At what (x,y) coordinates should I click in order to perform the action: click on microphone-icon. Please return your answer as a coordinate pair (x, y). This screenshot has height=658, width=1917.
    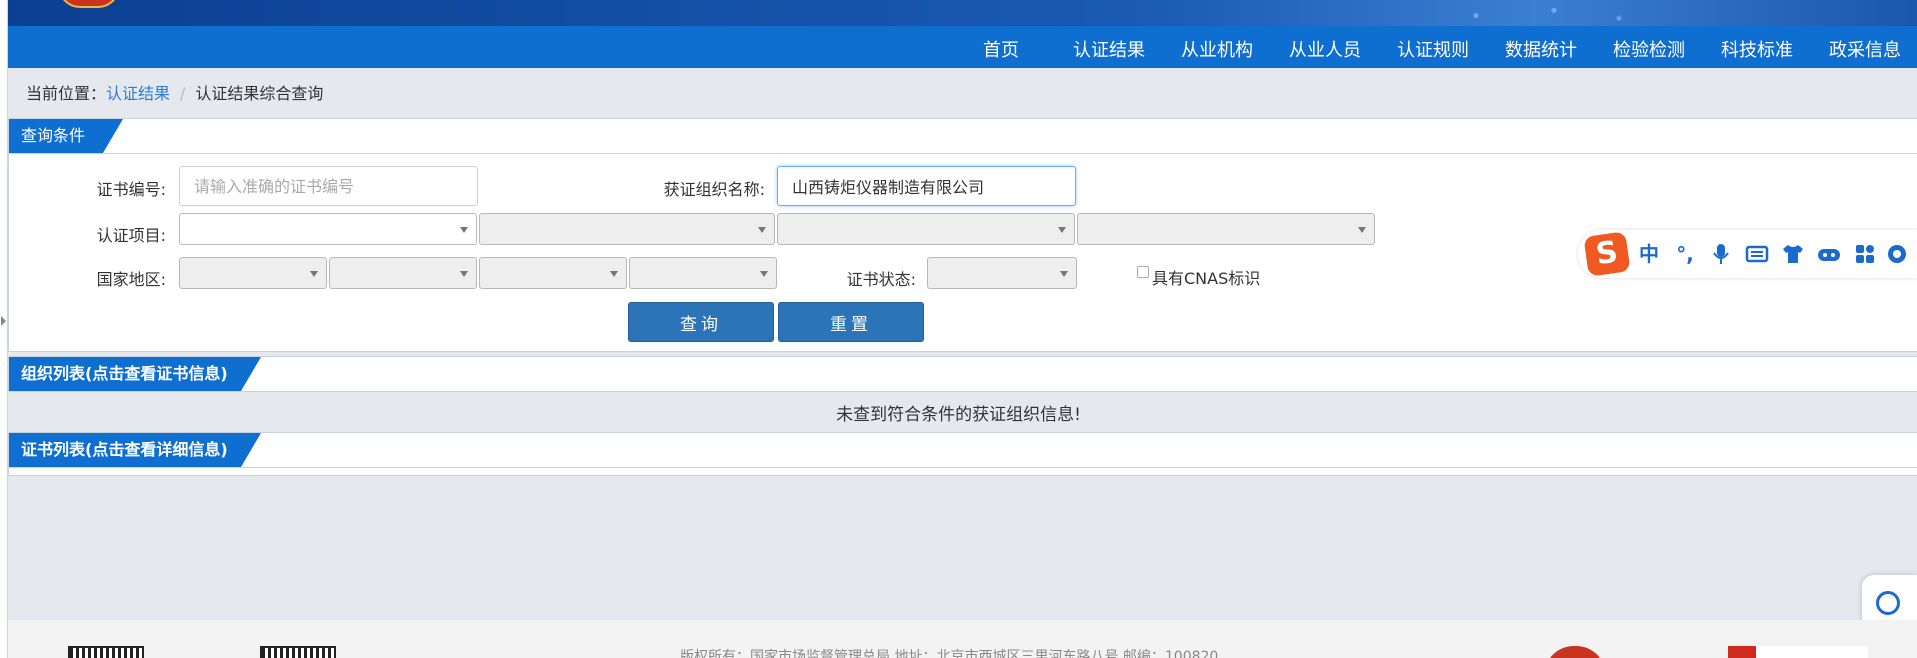
    Looking at the image, I should click on (1721, 254).